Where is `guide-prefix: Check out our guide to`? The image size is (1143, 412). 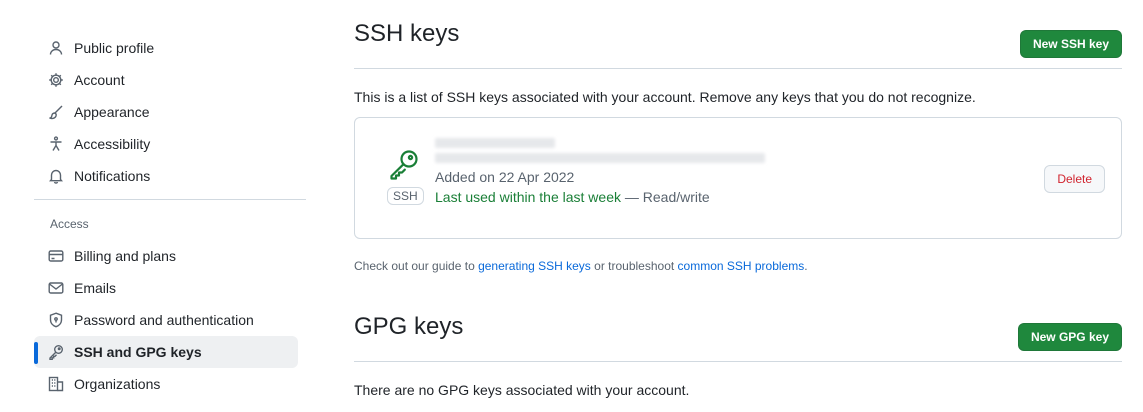 guide-prefix: Check out our guide to is located at coordinates (416, 266).